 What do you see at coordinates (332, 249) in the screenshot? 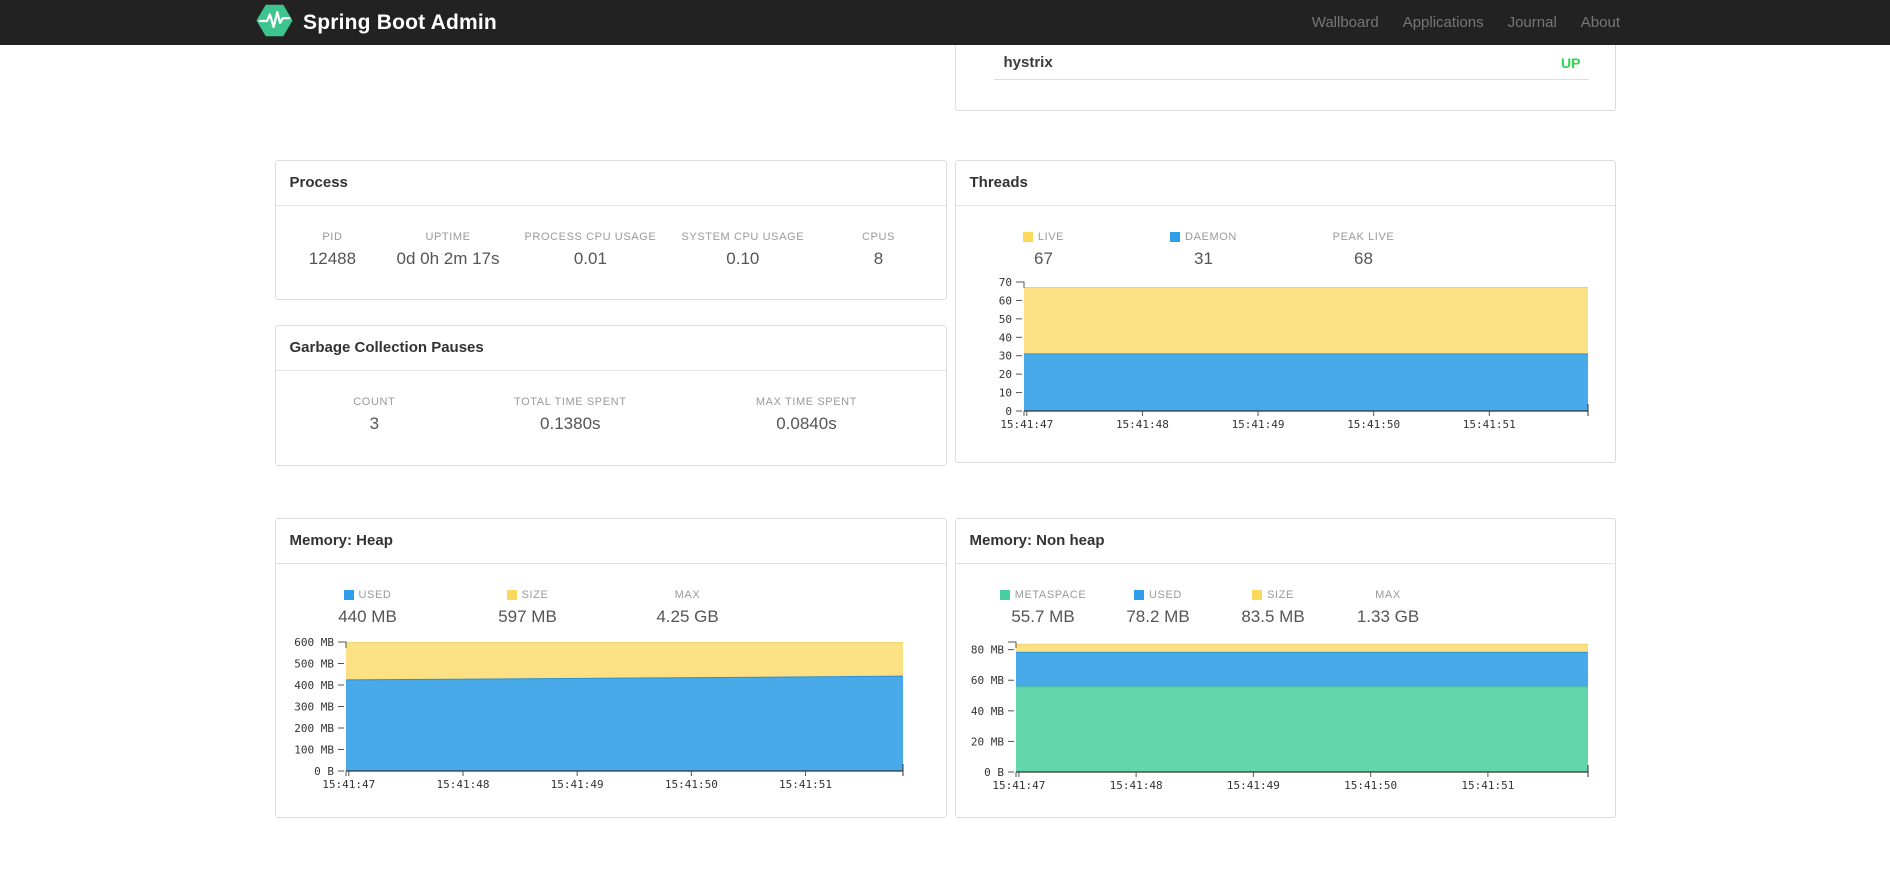
I see `stat-pid: PID 12488` at bounding box center [332, 249].